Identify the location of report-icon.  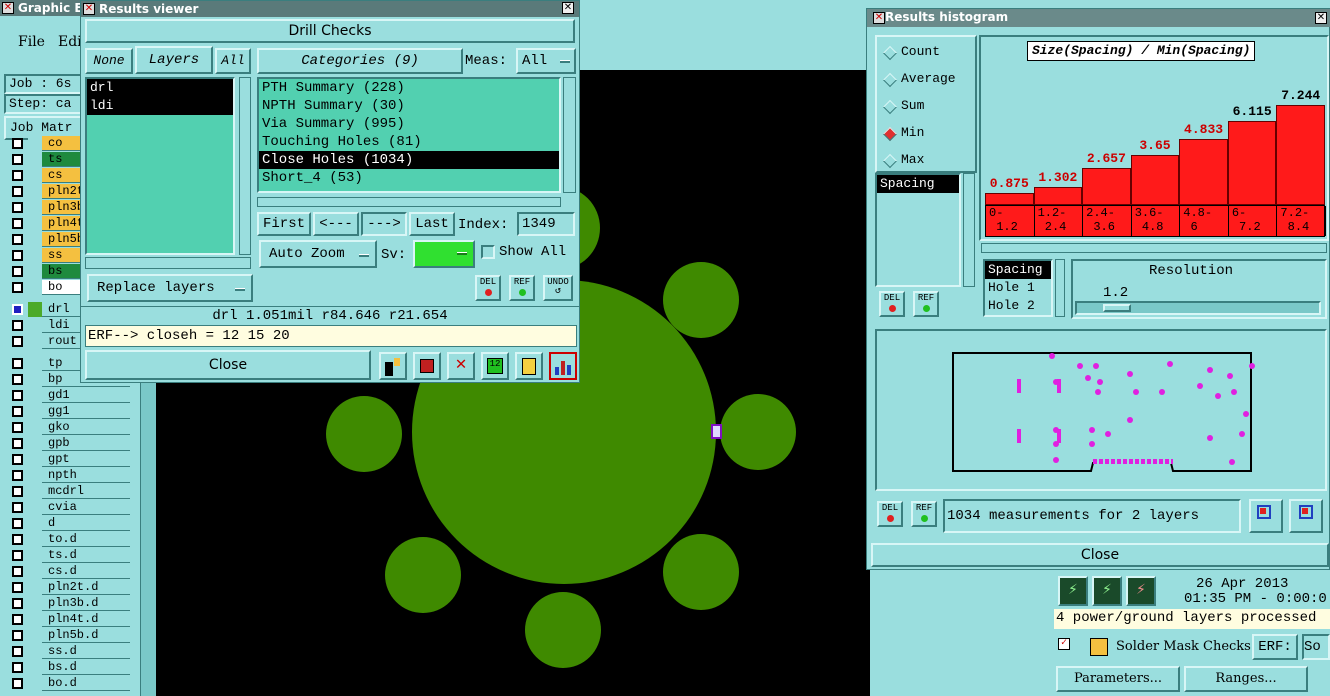
(529, 366).